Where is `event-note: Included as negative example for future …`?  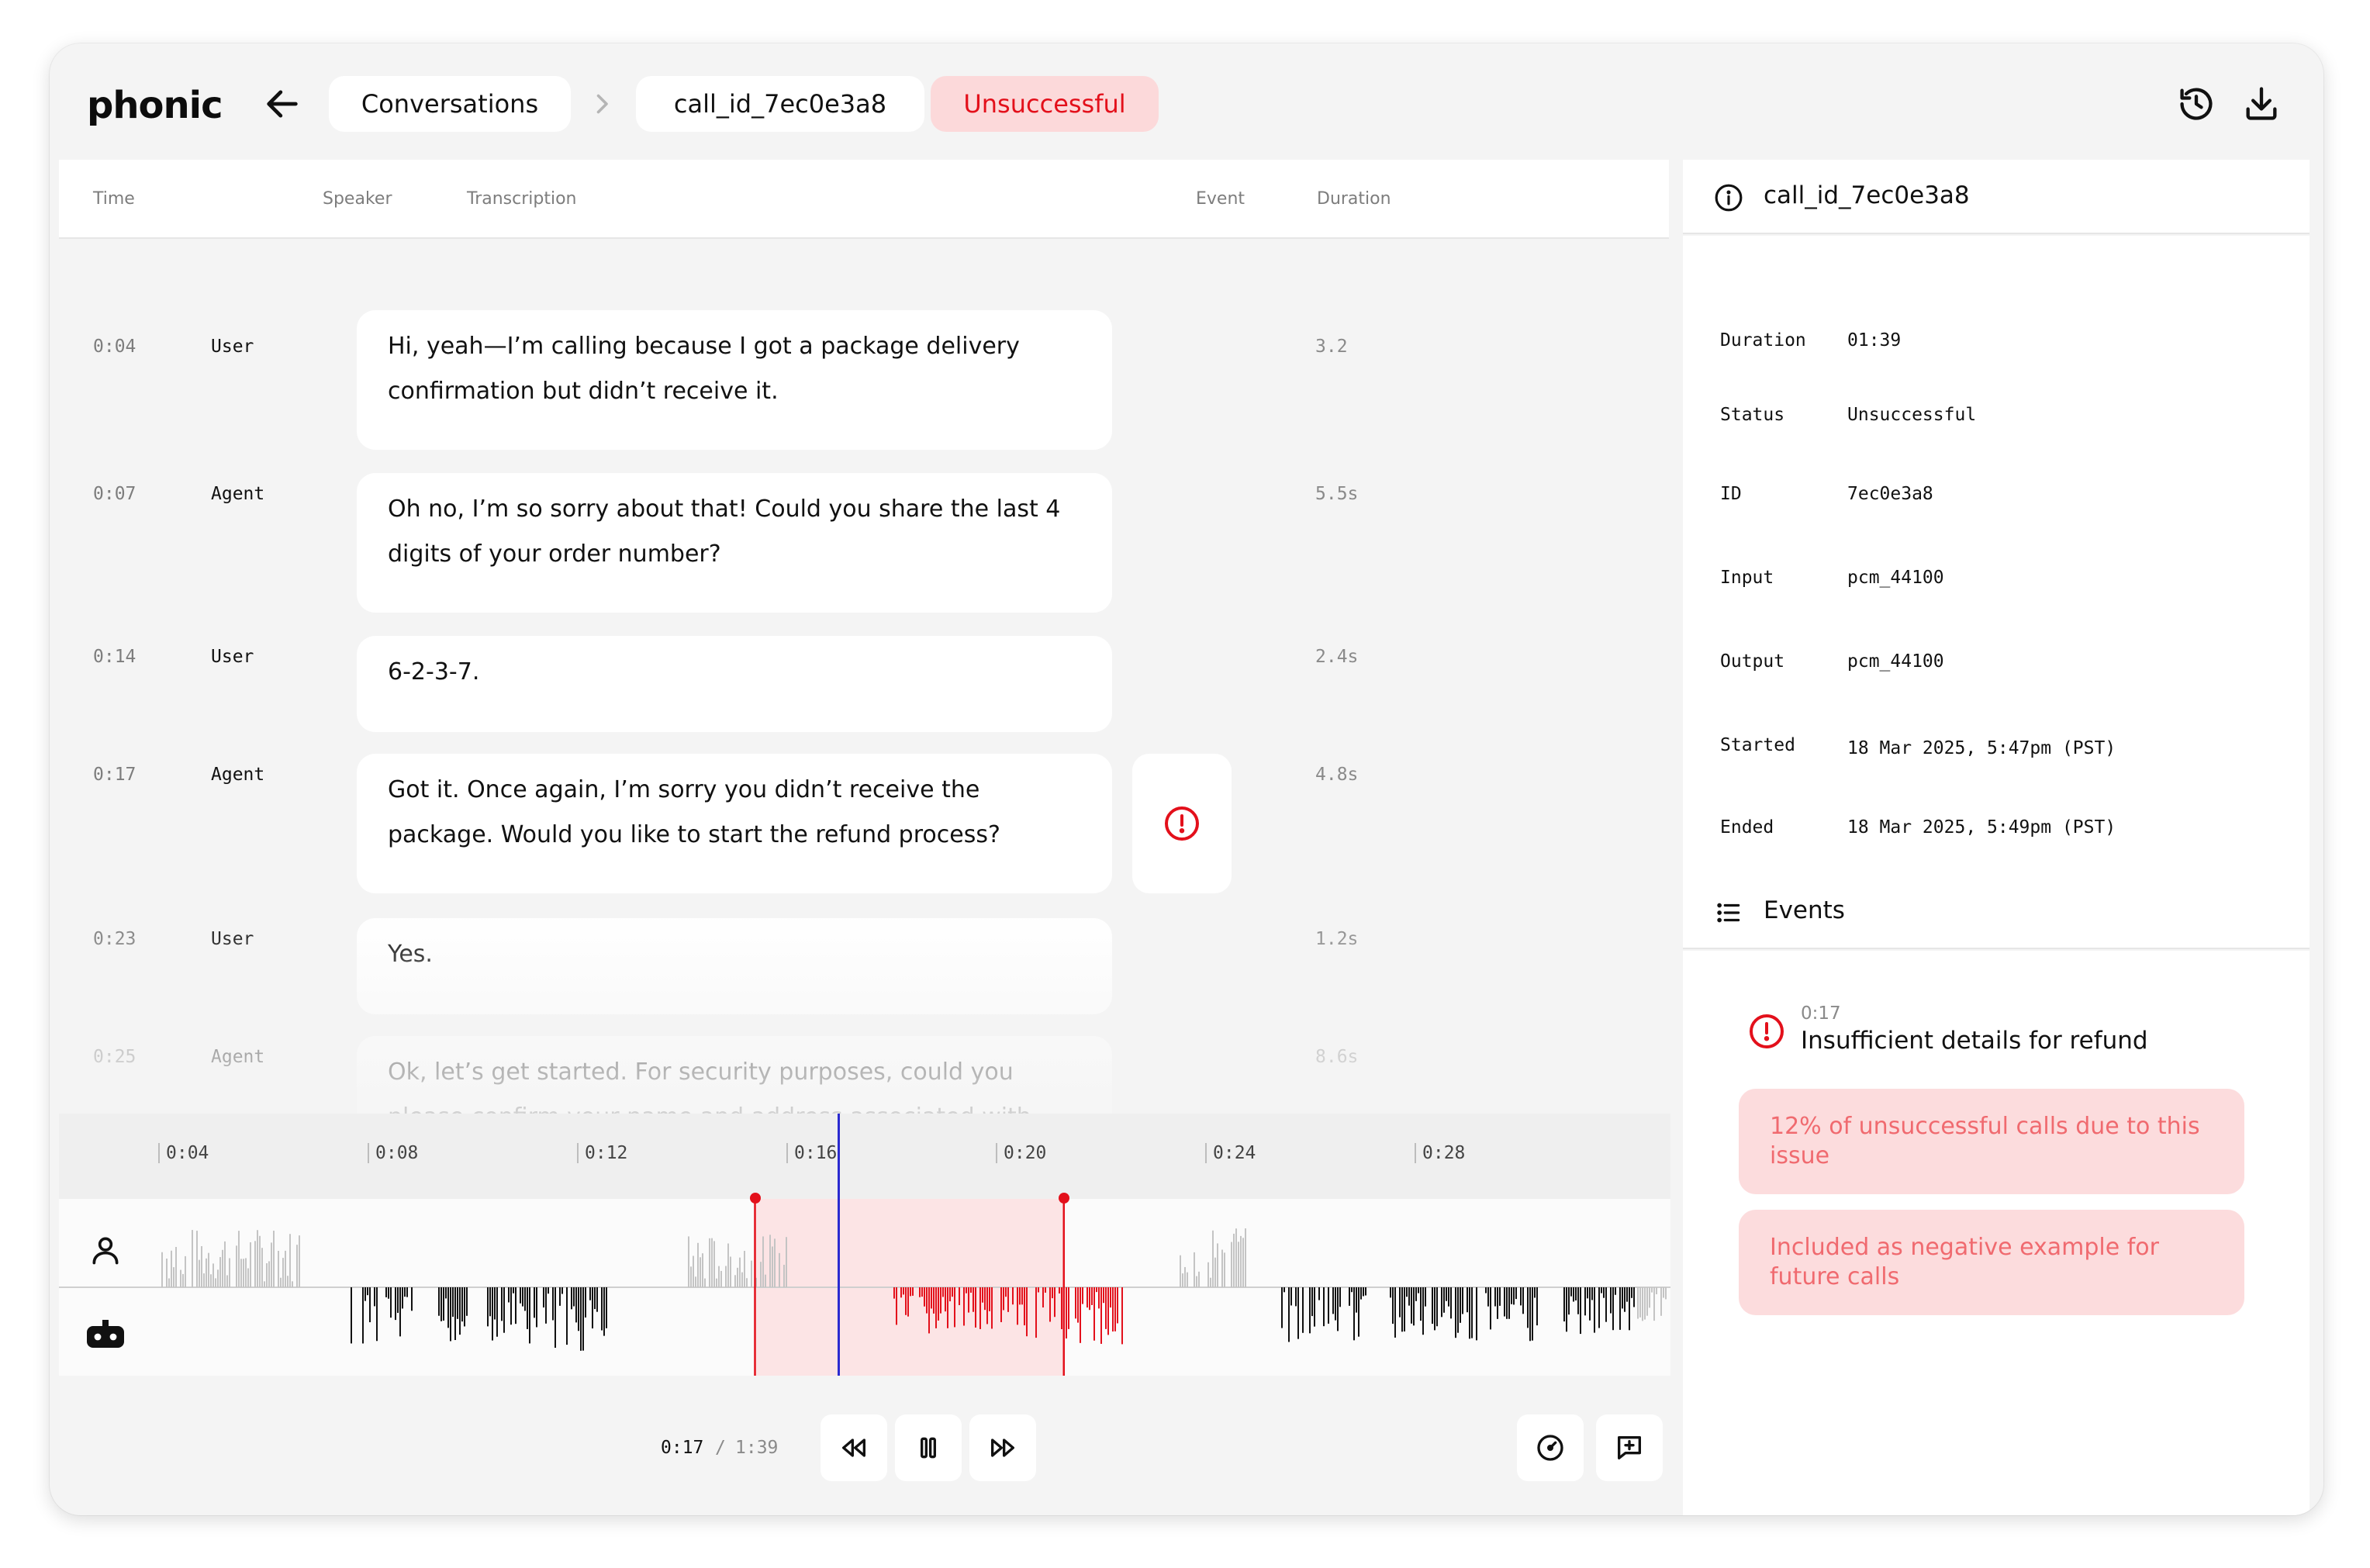
event-note: Included as negative example for future … is located at coordinates (1991, 1262).